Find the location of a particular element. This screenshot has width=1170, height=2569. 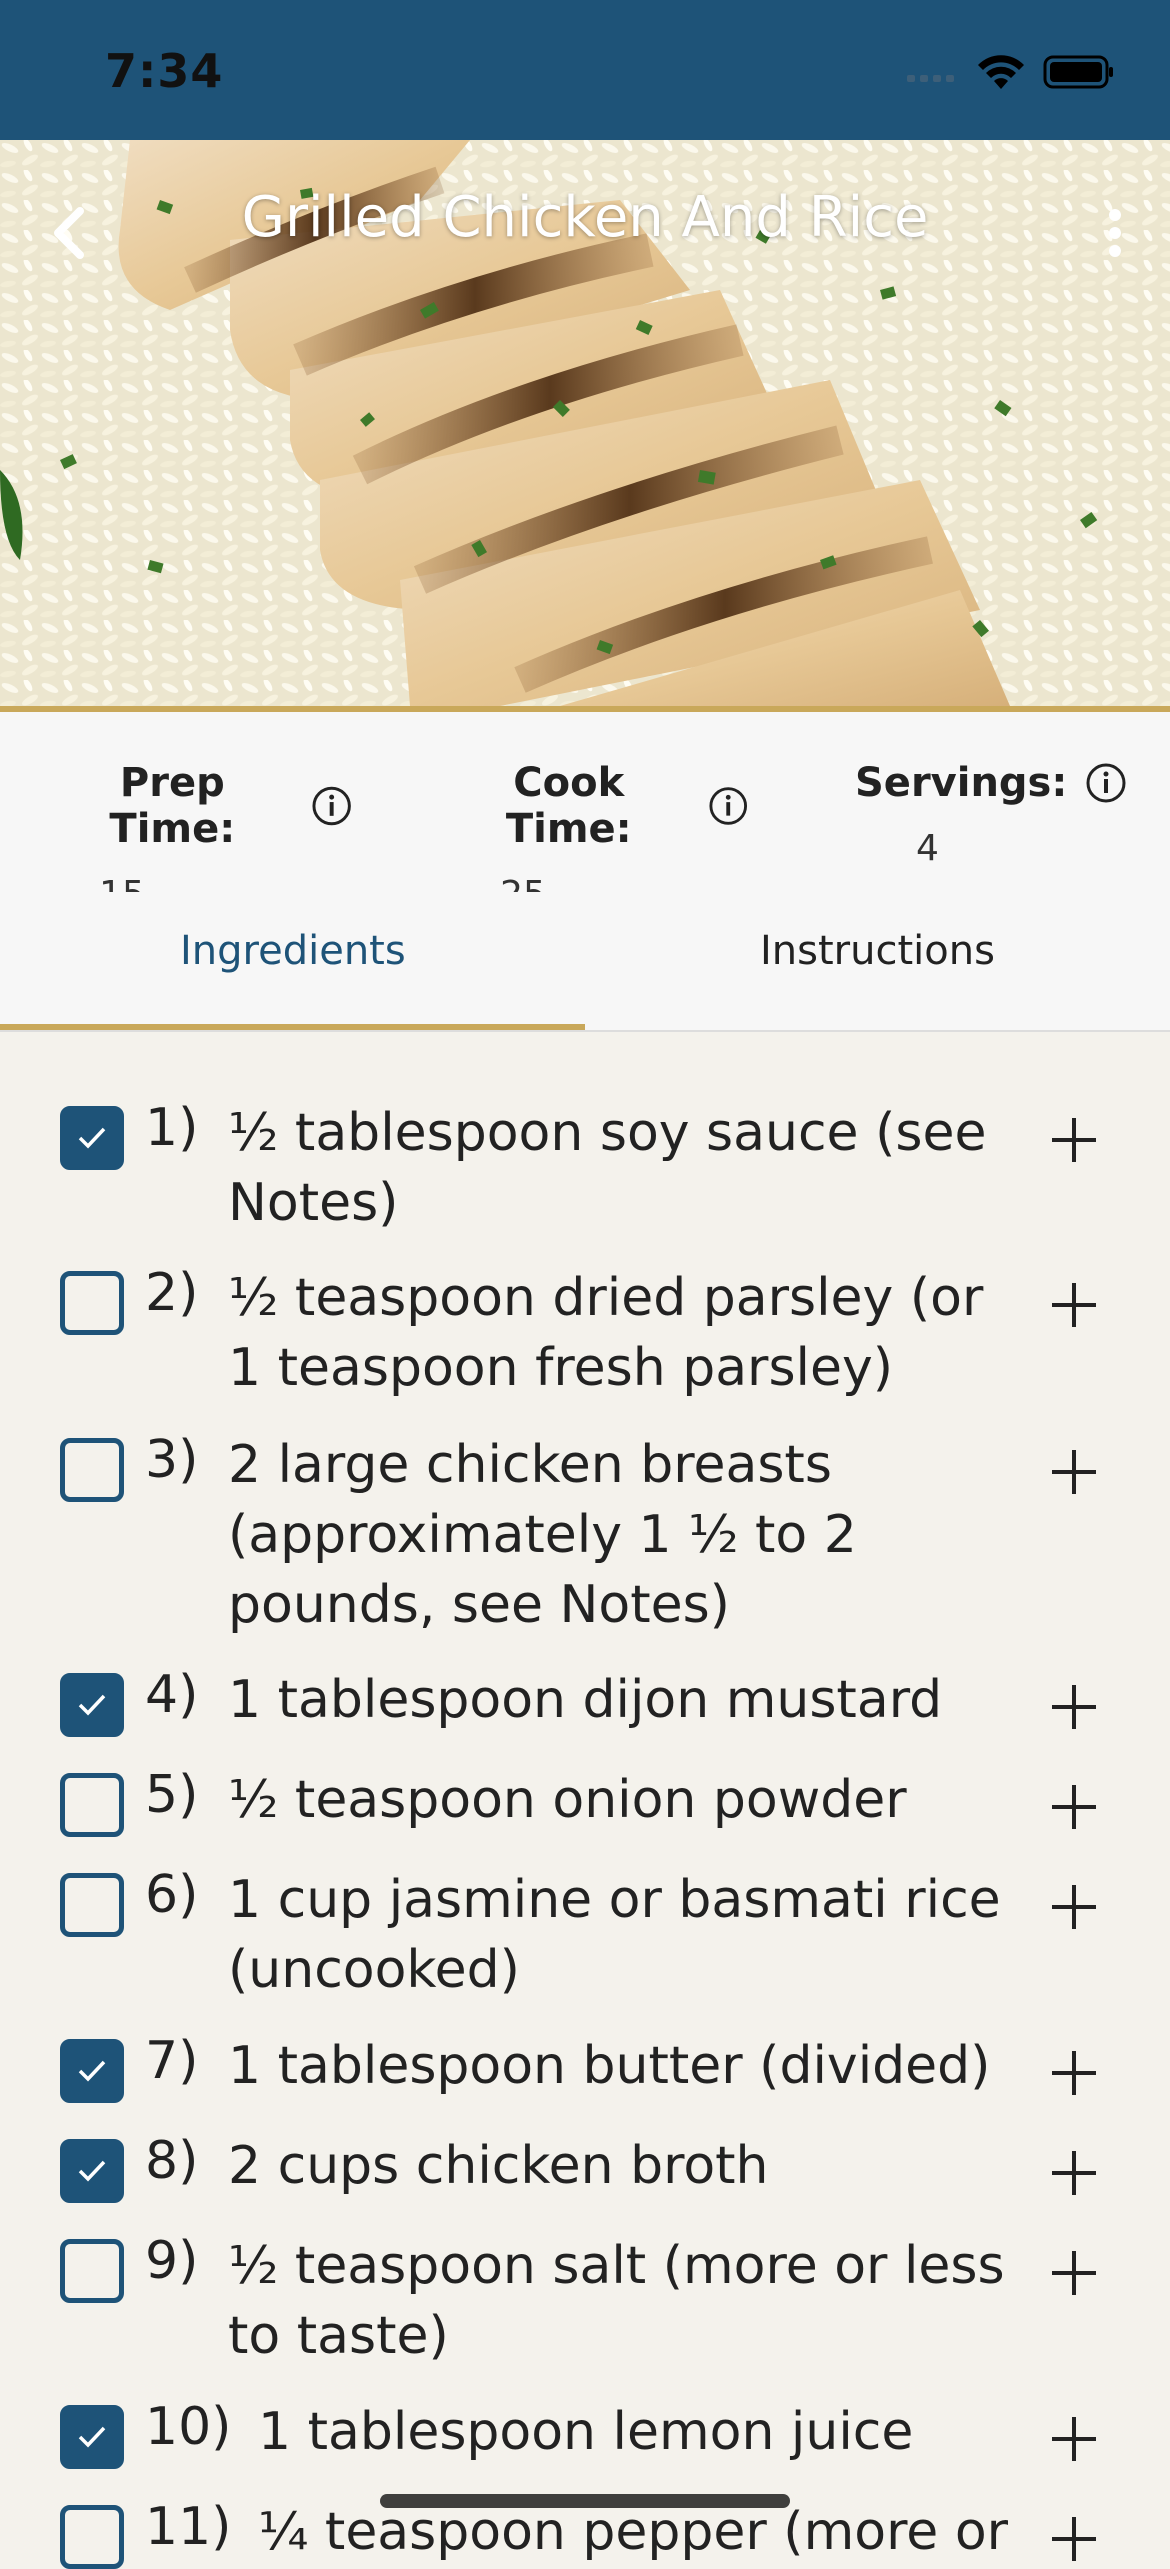

more-options-button is located at coordinates (1115, 233).